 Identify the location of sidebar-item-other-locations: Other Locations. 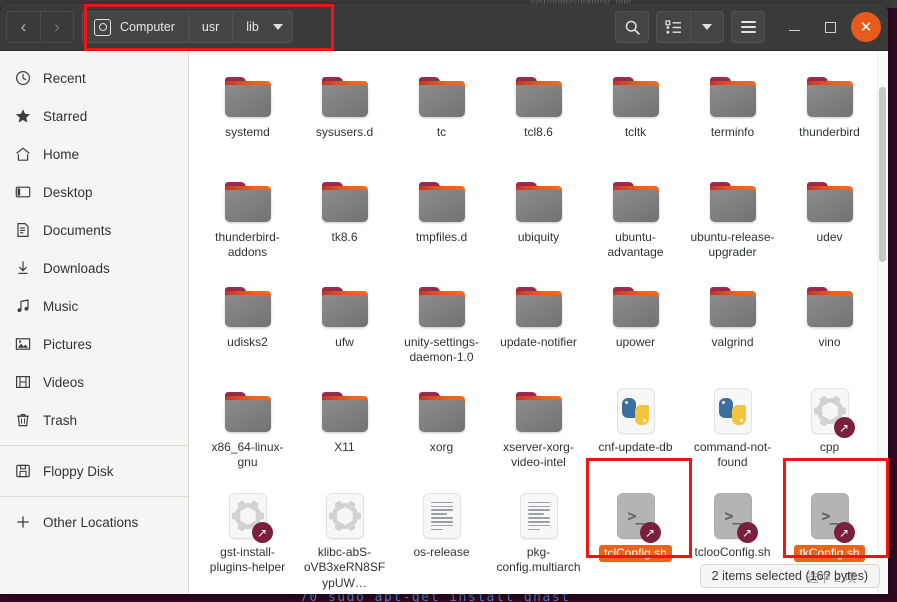
(94, 522).